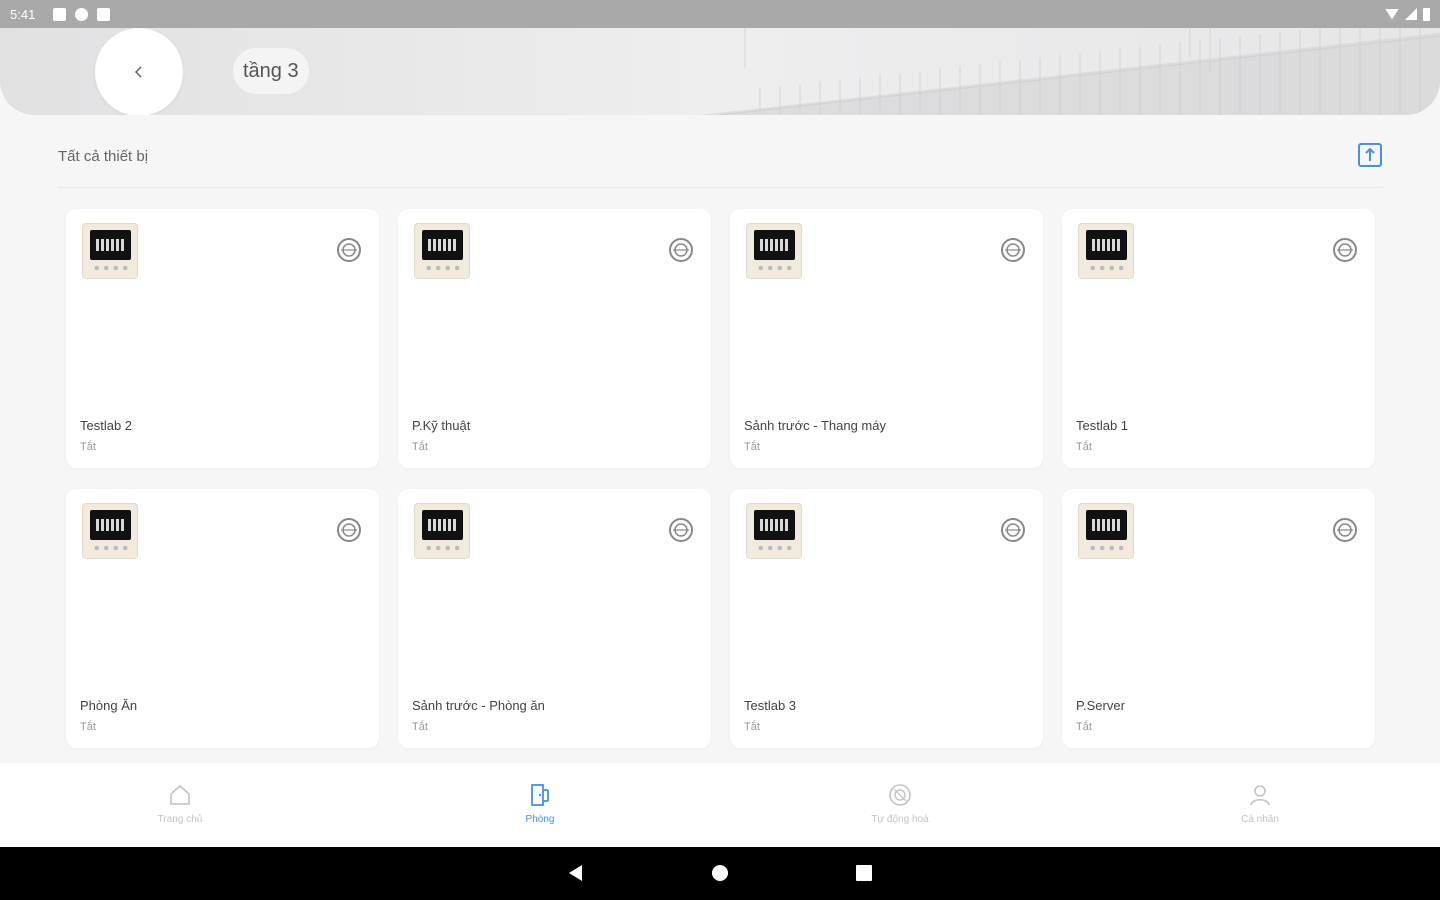 This screenshot has height=900, width=1440. What do you see at coordinates (222, 618) in the screenshot?
I see `device-card: Phòng Ăn Tắt` at bounding box center [222, 618].